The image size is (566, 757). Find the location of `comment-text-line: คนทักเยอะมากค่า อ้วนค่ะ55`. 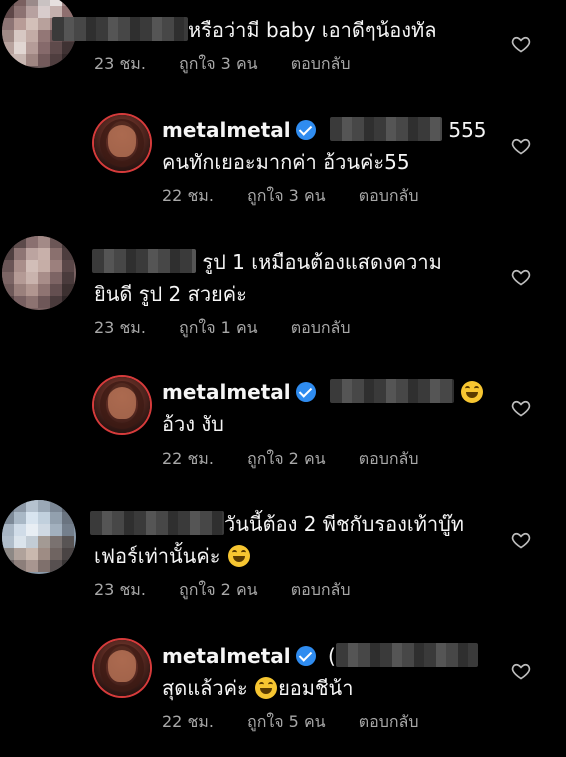

comment-text-line: คนทักเยอะมากค่า อ้วนค่ะ55 is located at coordinates (286, 162).